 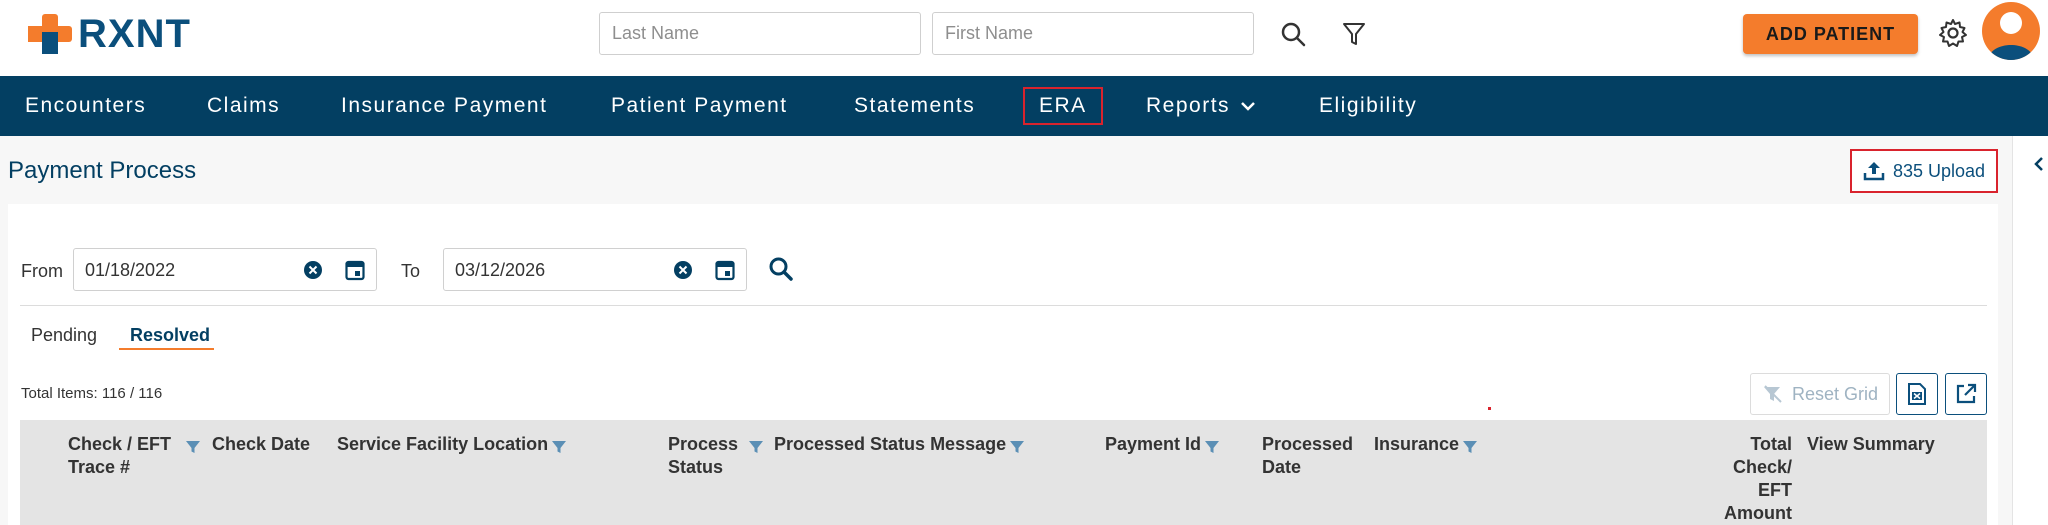 What do you see at coordinates (1308, 444) in the screenshot?
I see `col-processed-date-line1: Processed` at bounding box center [1308, 444].